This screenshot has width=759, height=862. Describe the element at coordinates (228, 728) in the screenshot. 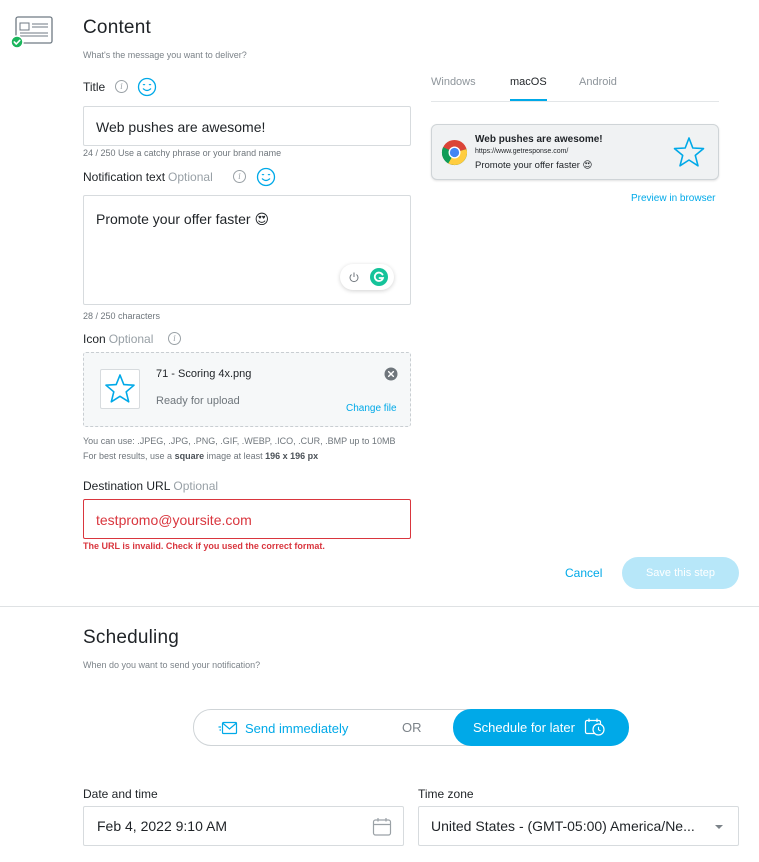

I see `send-mail-icon` at that location.